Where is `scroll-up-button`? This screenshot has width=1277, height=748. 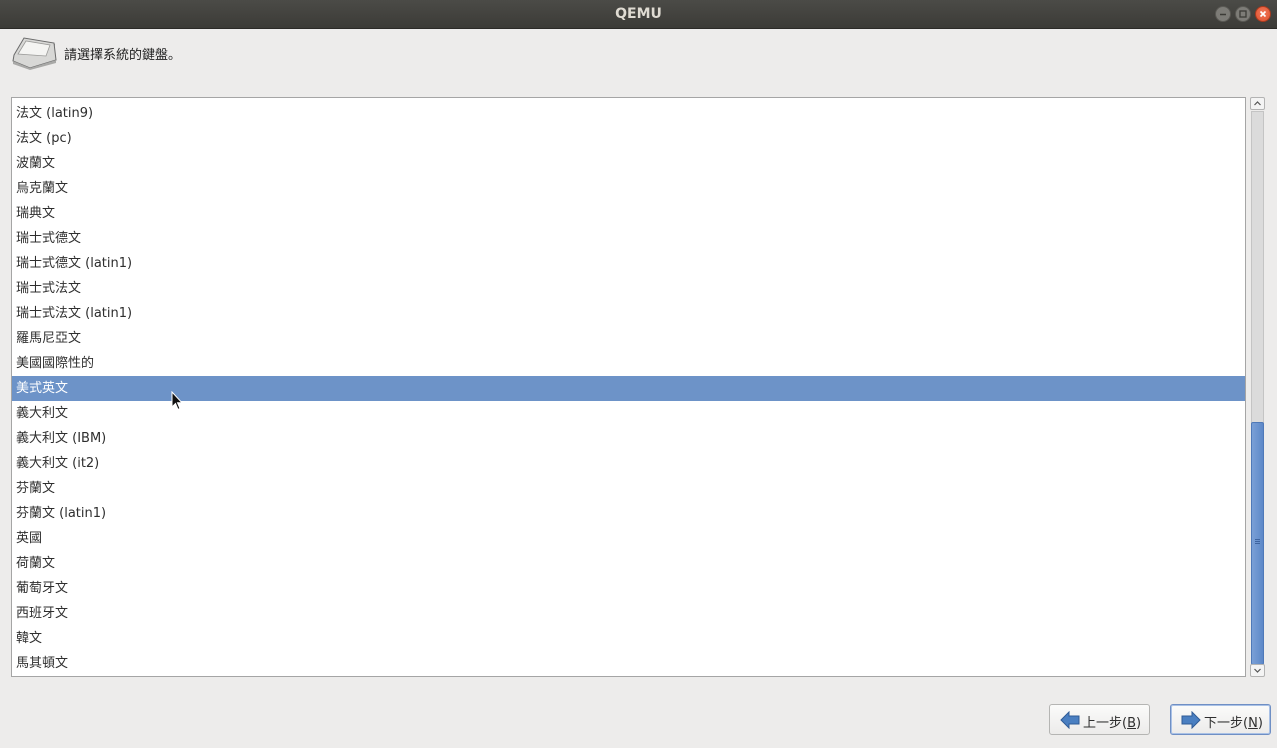 scroll-up-button is located at coordinates (1257, 103).